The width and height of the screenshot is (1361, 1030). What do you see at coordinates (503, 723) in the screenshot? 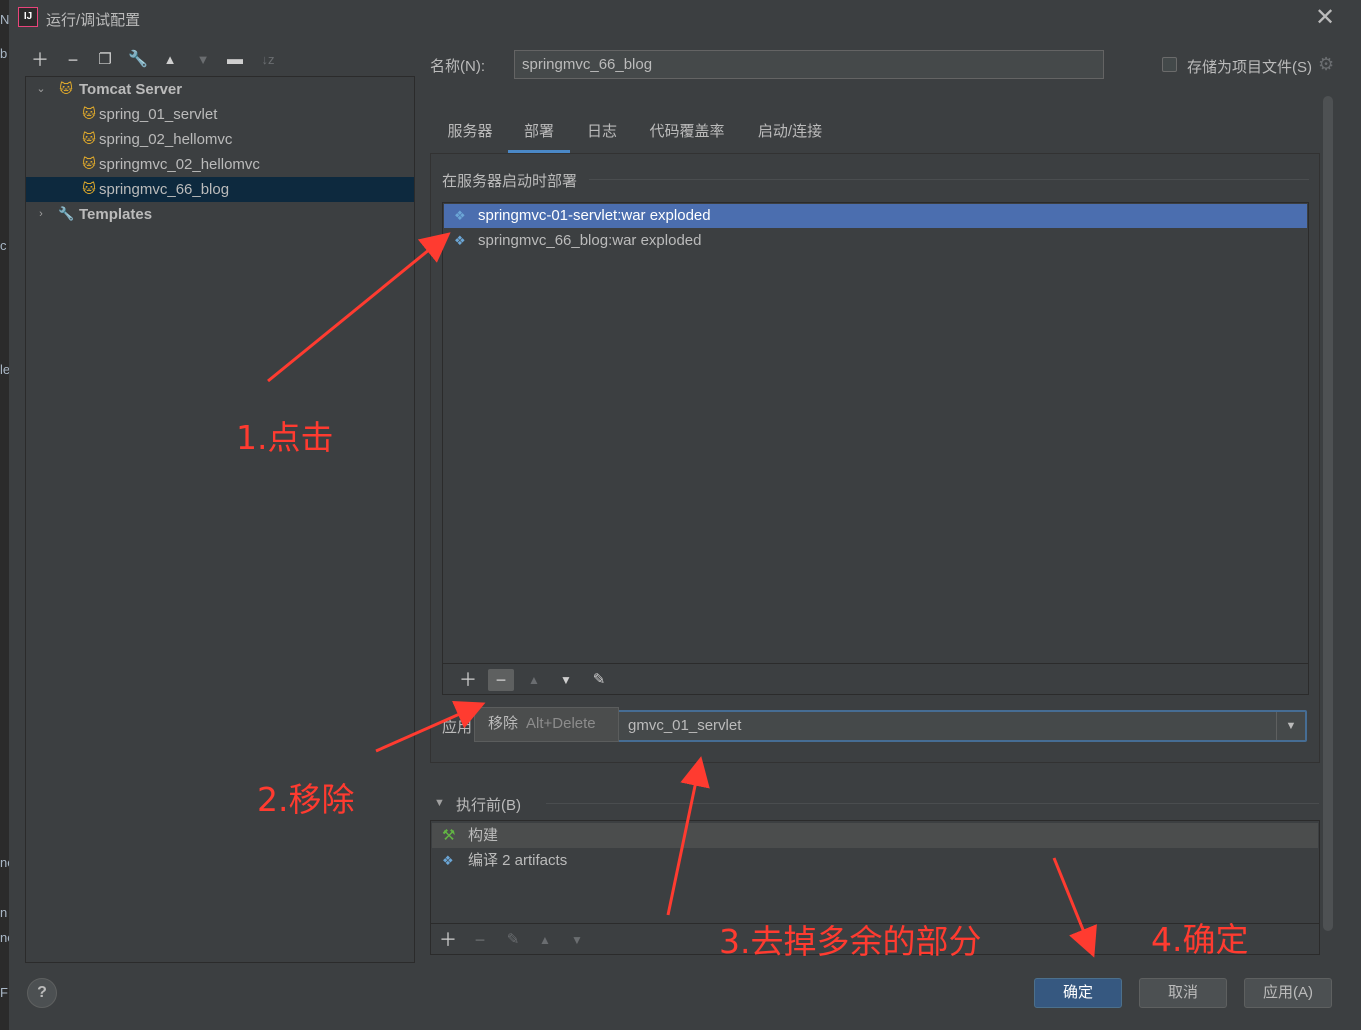
I see `tooltip-text: 移除` at bounding box center [503, 723].